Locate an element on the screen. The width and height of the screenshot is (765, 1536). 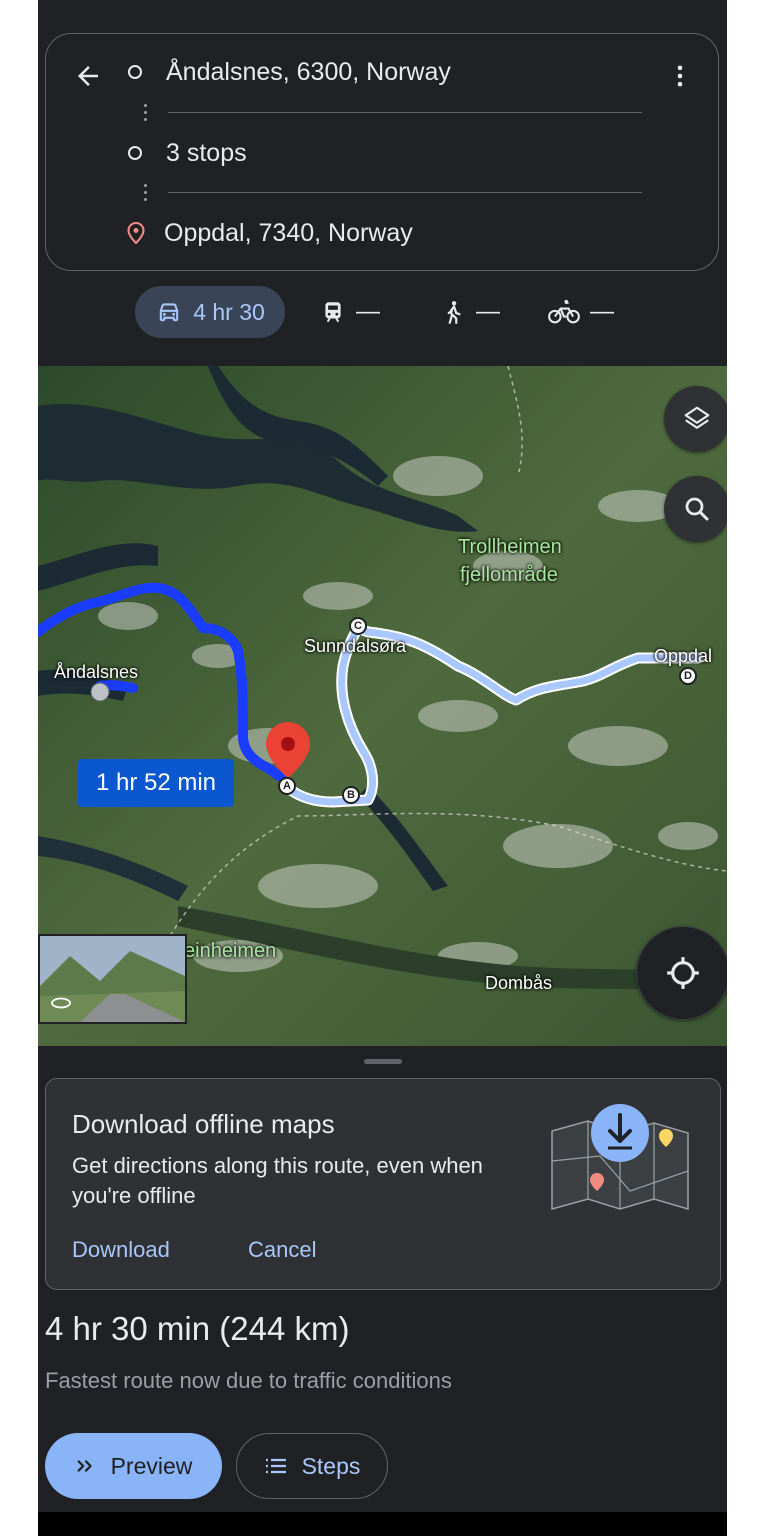
place-label-oppdal: Oppdal is located at coordinates (683, 656).